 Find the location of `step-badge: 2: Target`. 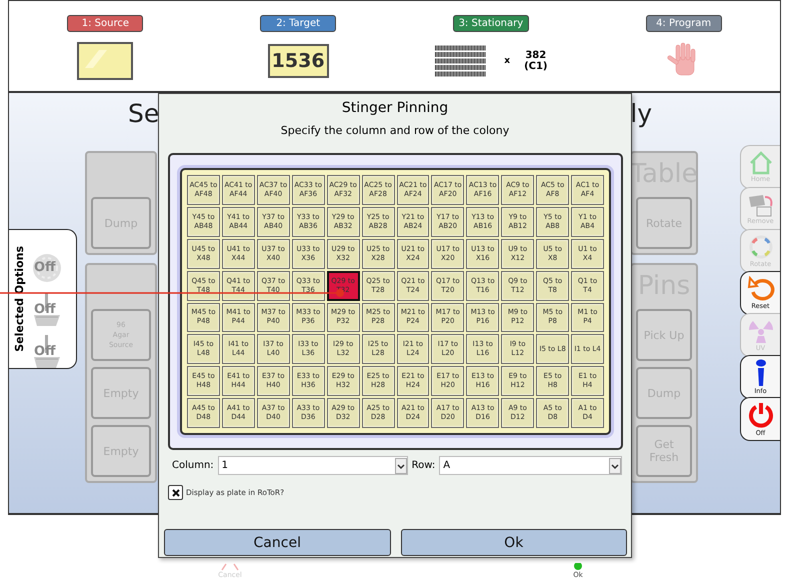

step-badge: 2: Target is located at coordinates (298, 23).